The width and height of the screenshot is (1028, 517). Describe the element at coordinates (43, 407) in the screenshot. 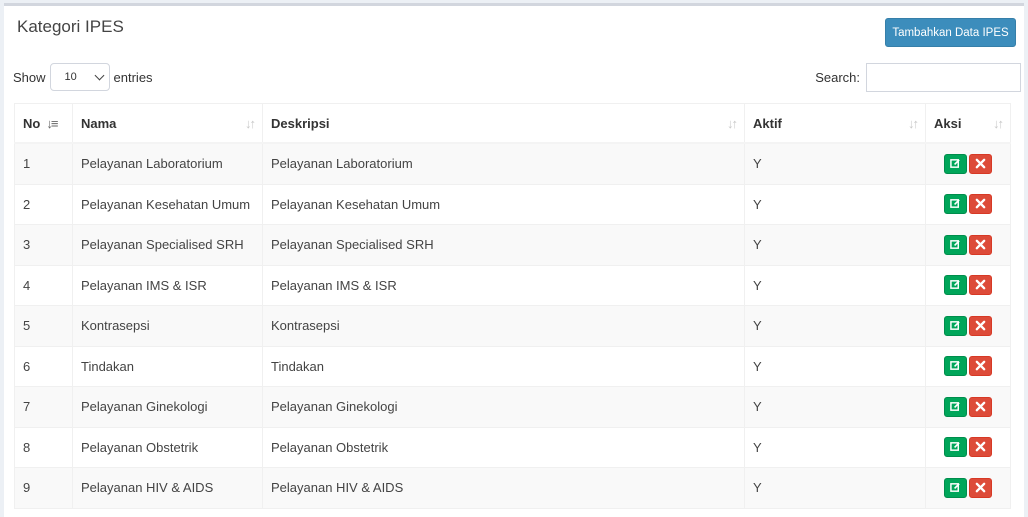

I see `cell-no: 7` at that location.